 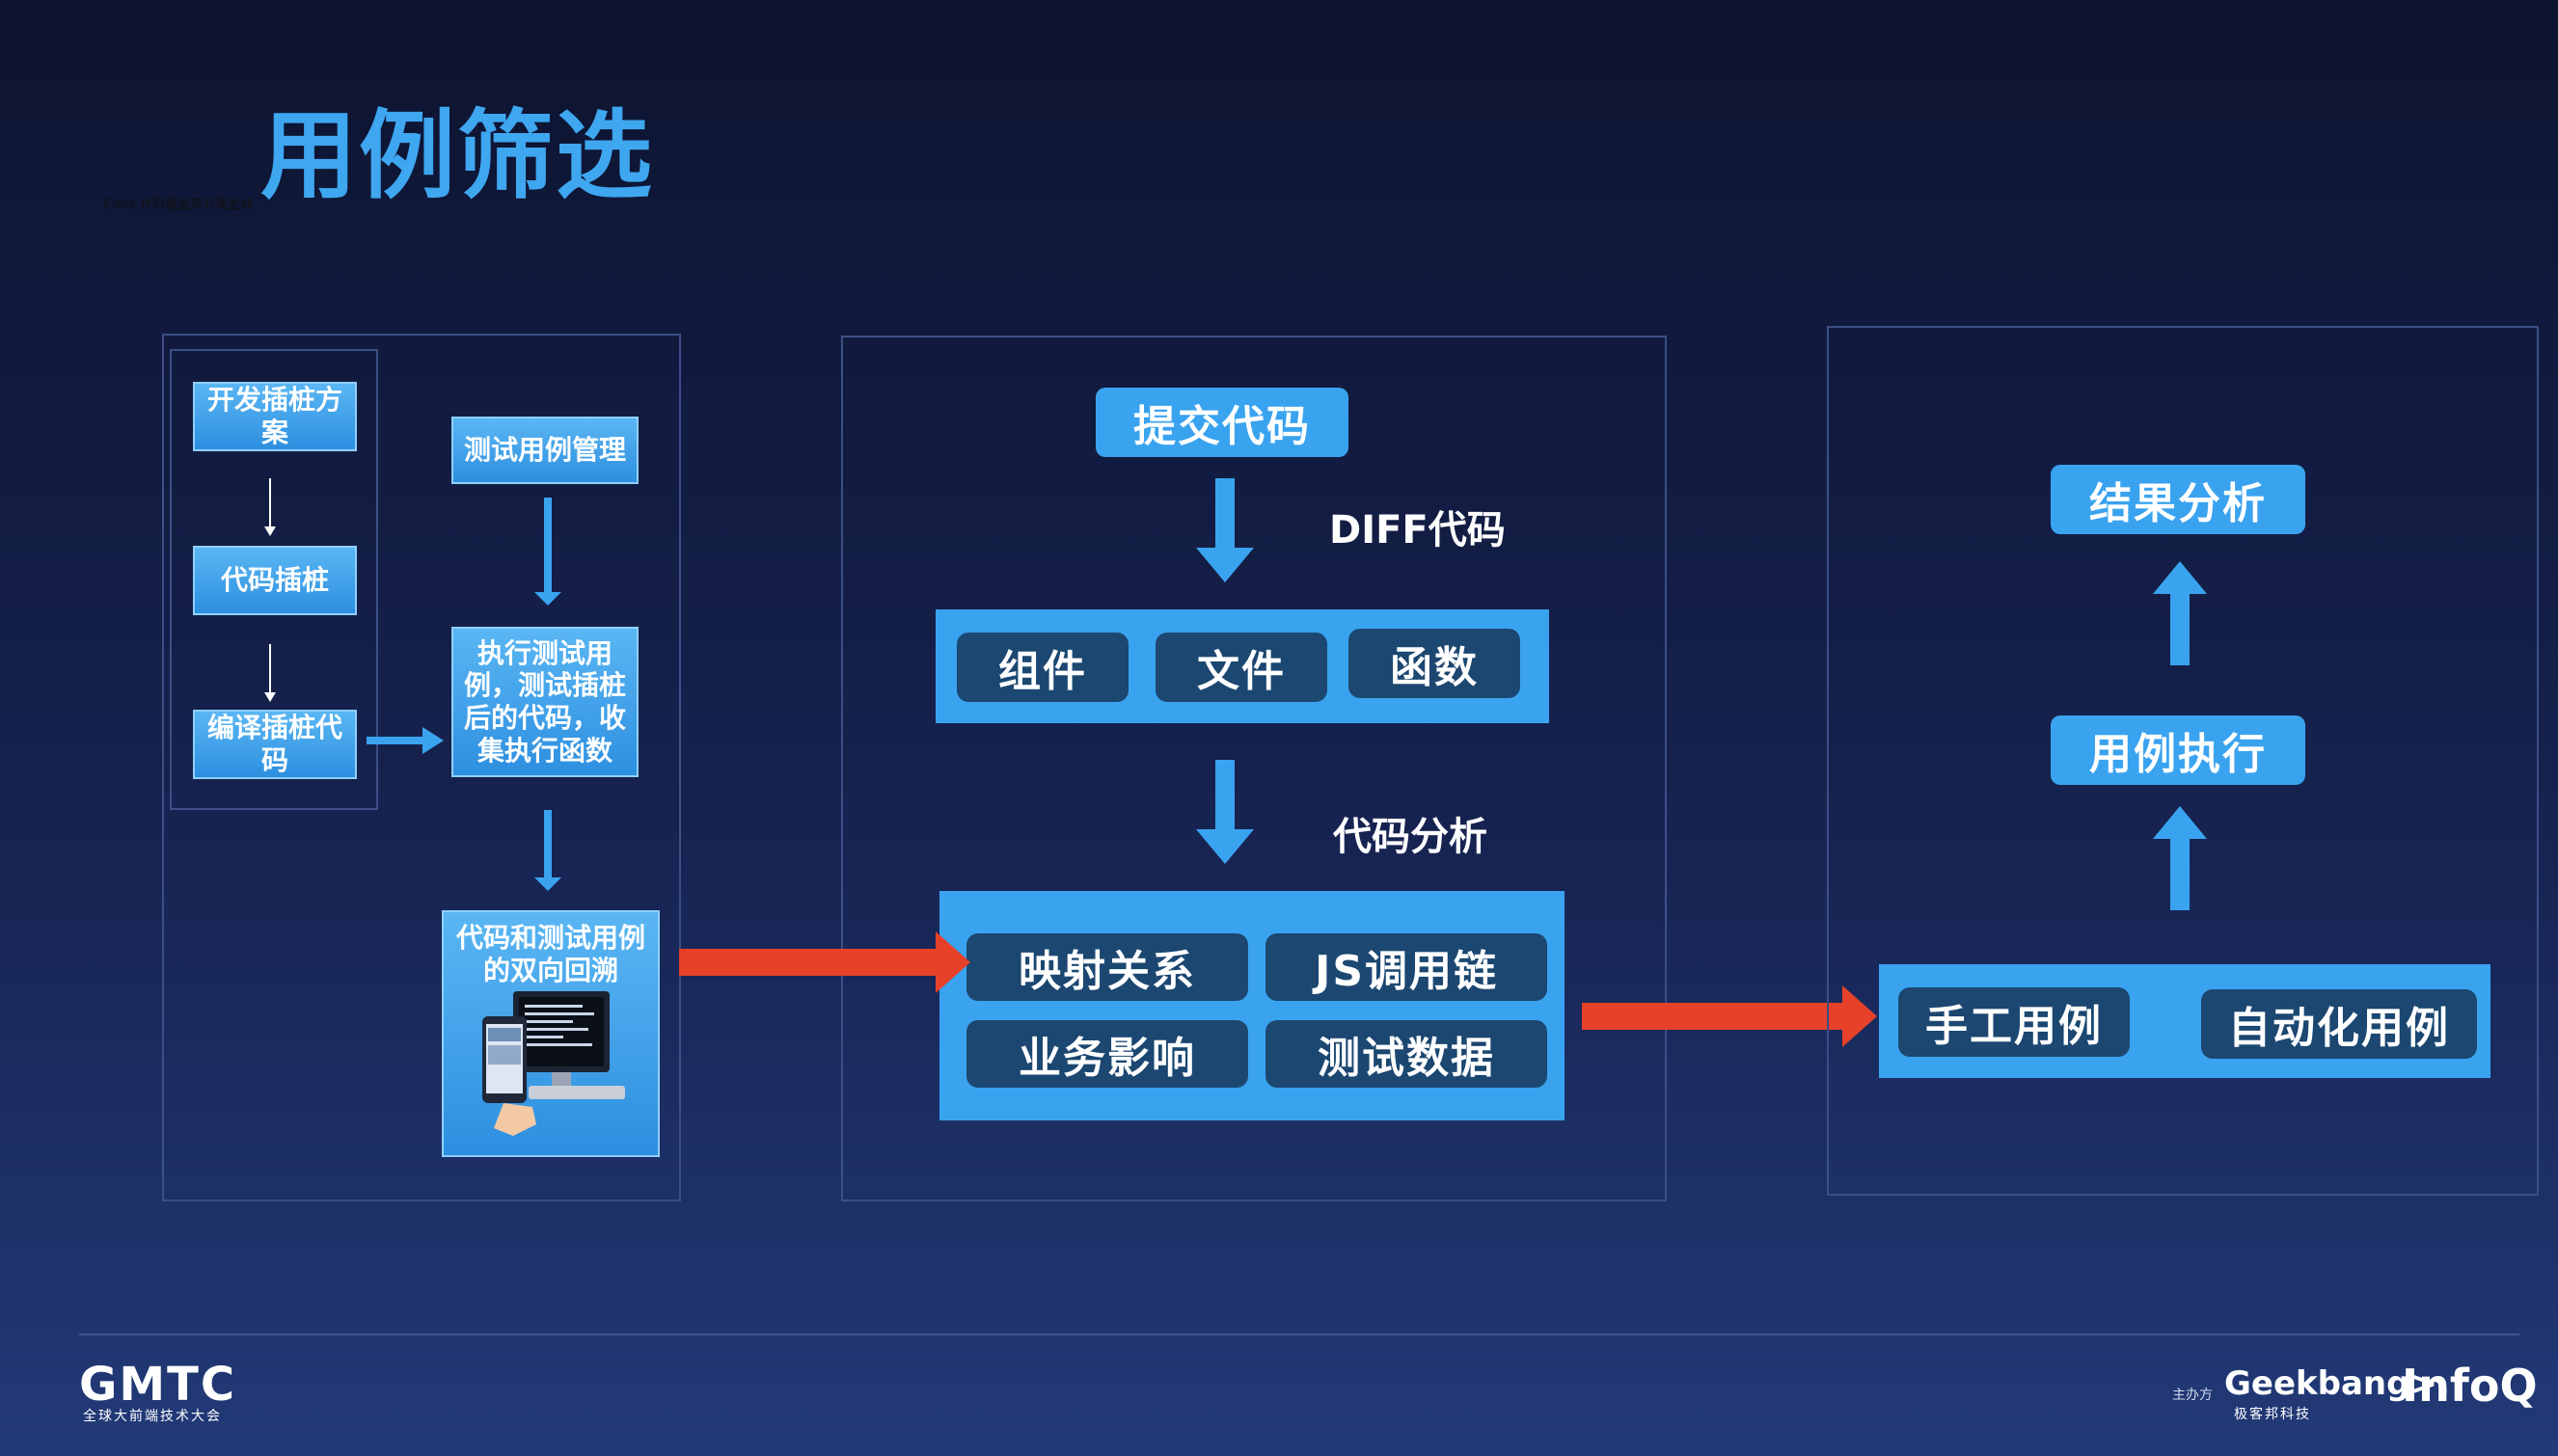 What do you see at coordinates (1107, 967) in the screenshot?
I see `analysis-mapping: 映射关系` at bounding box center [1107, 967].